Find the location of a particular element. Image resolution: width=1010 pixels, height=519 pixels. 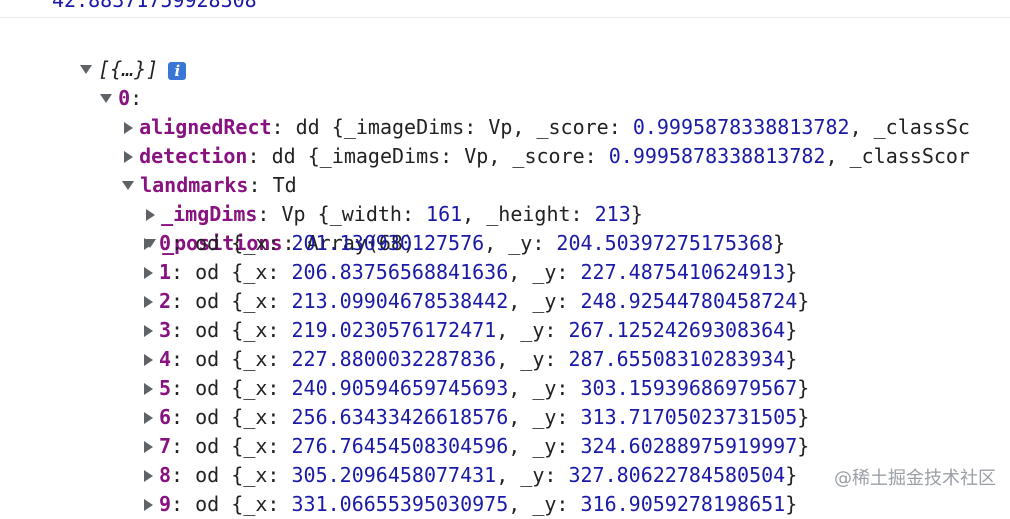

y-value: 227.4875410624913 is located at coordinates (683, 272).